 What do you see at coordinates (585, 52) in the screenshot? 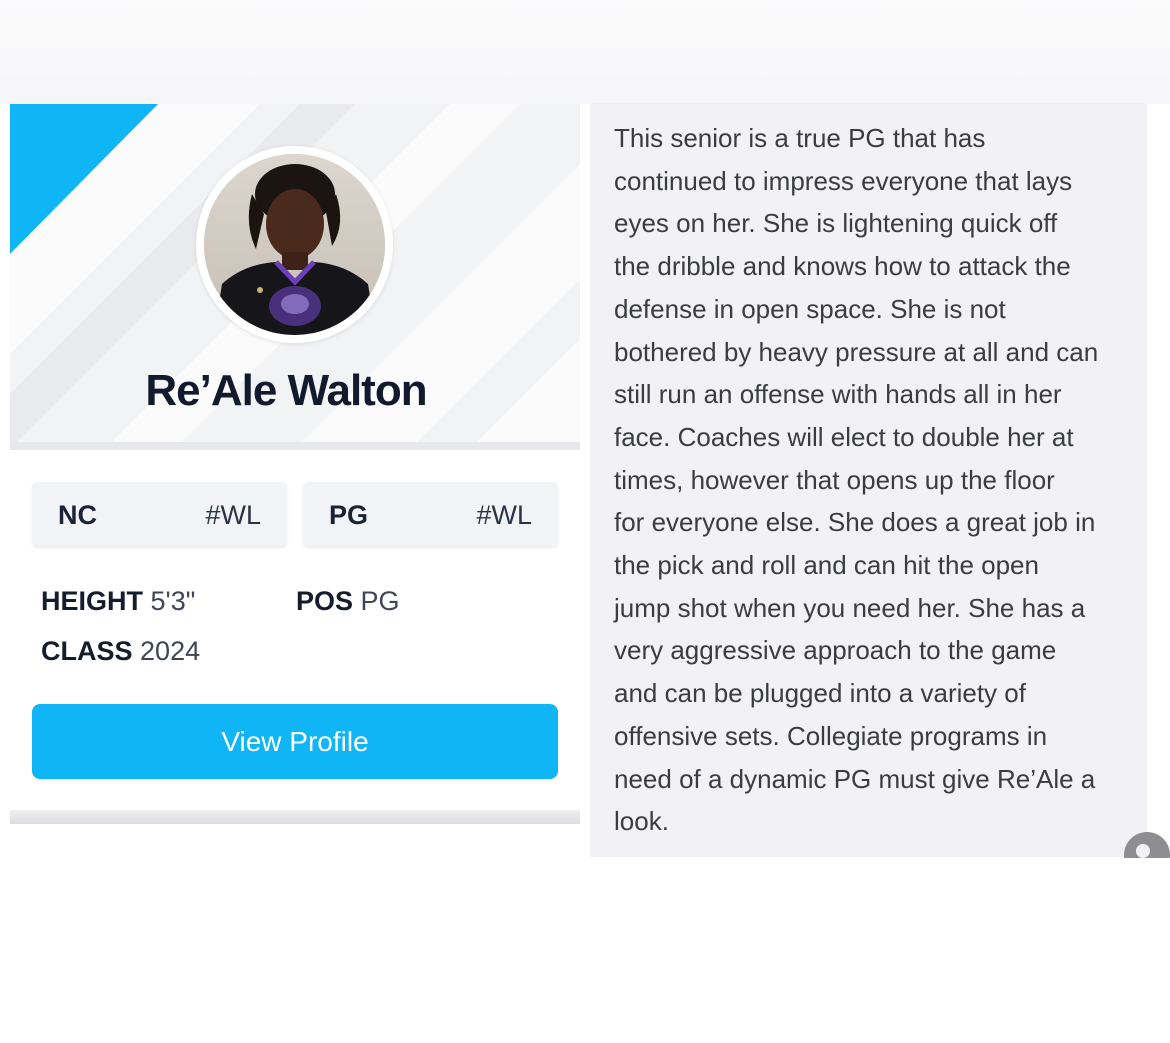
I see `top-background` at bounding box center [585, 52].